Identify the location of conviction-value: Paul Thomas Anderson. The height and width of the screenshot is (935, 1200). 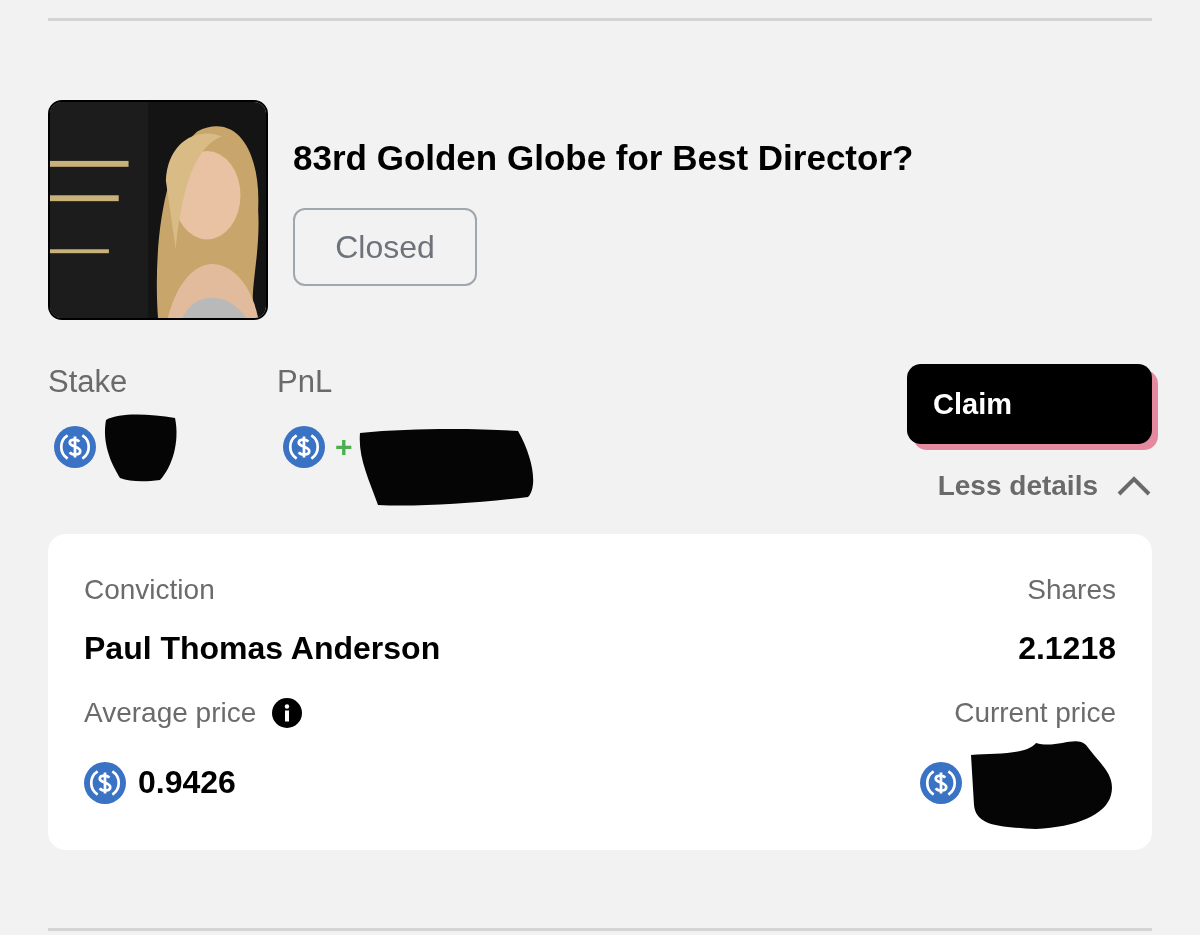
(262, 648).